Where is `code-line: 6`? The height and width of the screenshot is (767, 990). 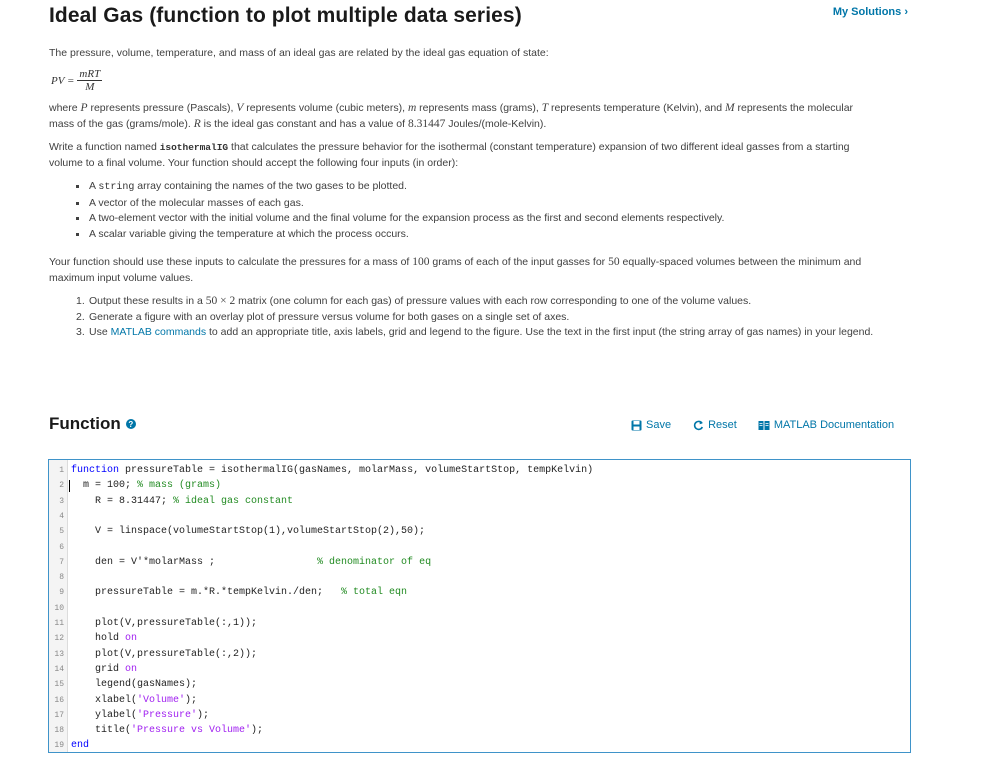 code-line: 6 is located at coordinates (479, 547).